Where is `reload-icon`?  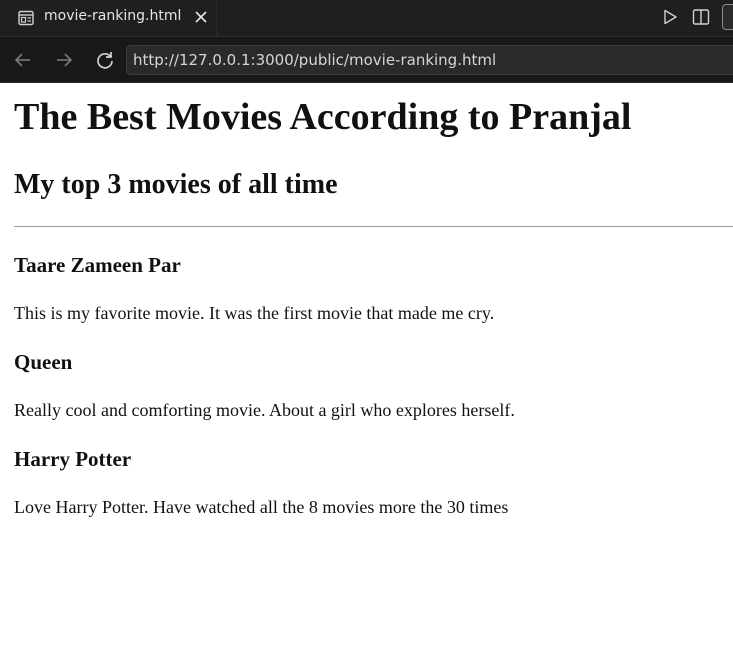
reload-icon is located at coordinates (105, 60).